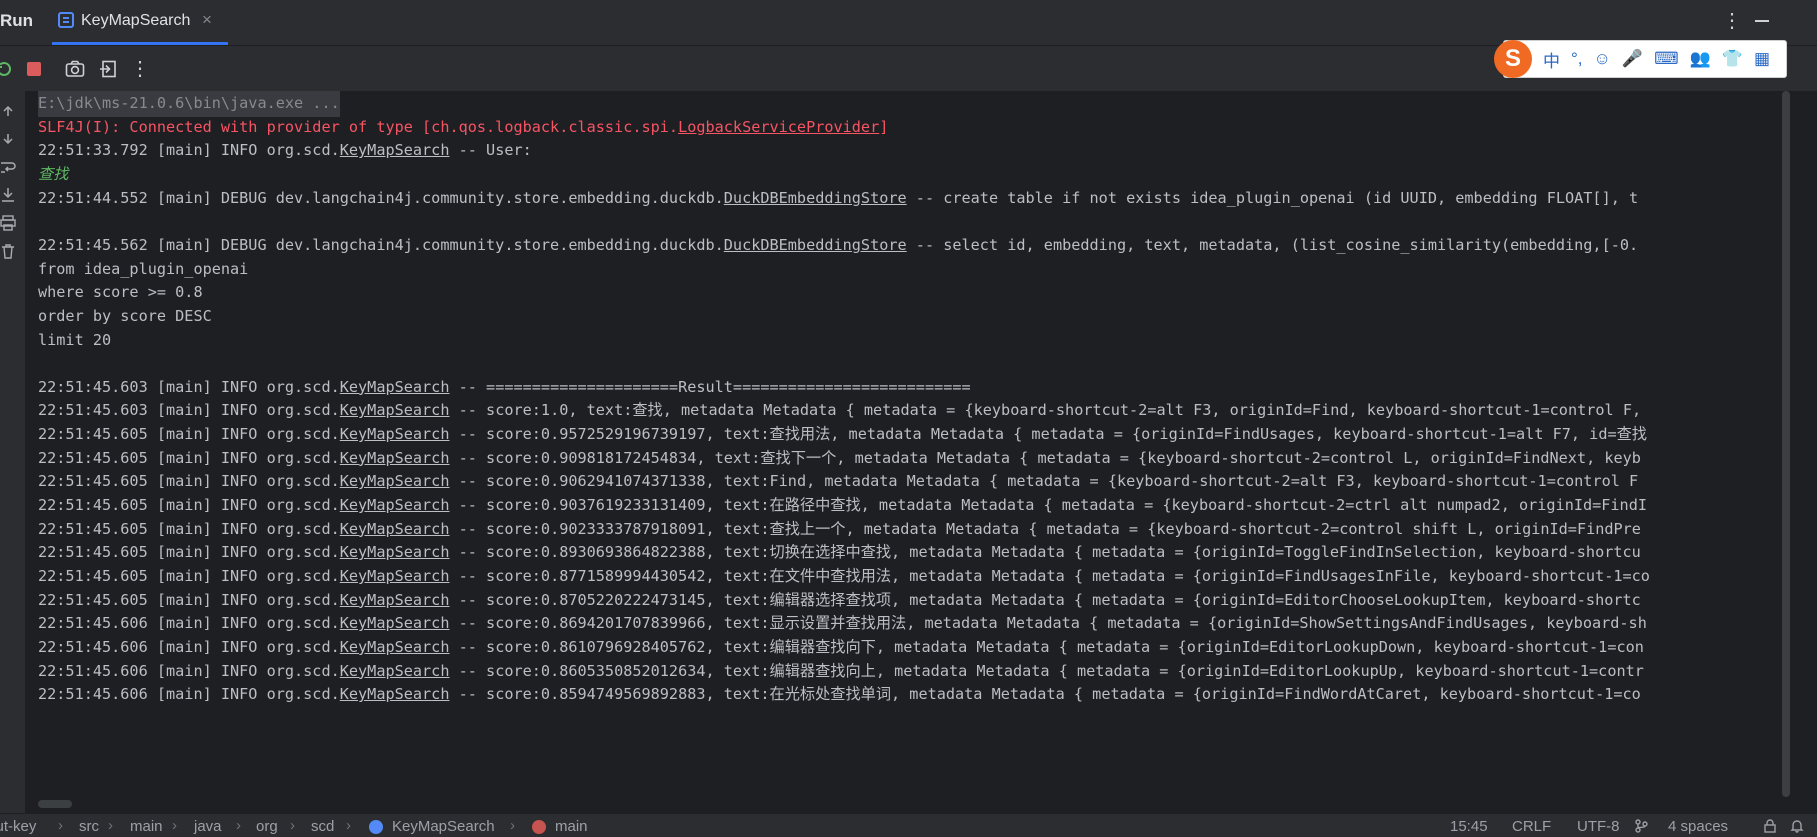 This screenshot has width=1817, height=837. What do you see at coordinates (8, 195) in the screenshot?
I see `scroll-to-end-icon` at bounding box center [8, 195].